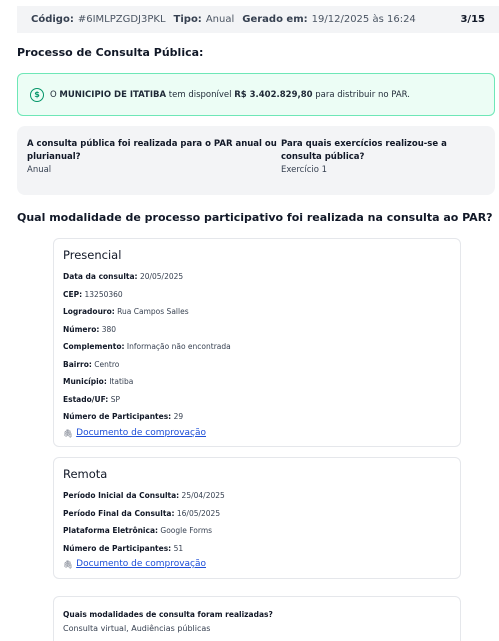 Image resolution: width=499 pixels, height=641 pixels. What do you see at coordinates (92, 255) in the screenshot?
I see `presencial-title: Presencial` at bounding box center [92, 255].